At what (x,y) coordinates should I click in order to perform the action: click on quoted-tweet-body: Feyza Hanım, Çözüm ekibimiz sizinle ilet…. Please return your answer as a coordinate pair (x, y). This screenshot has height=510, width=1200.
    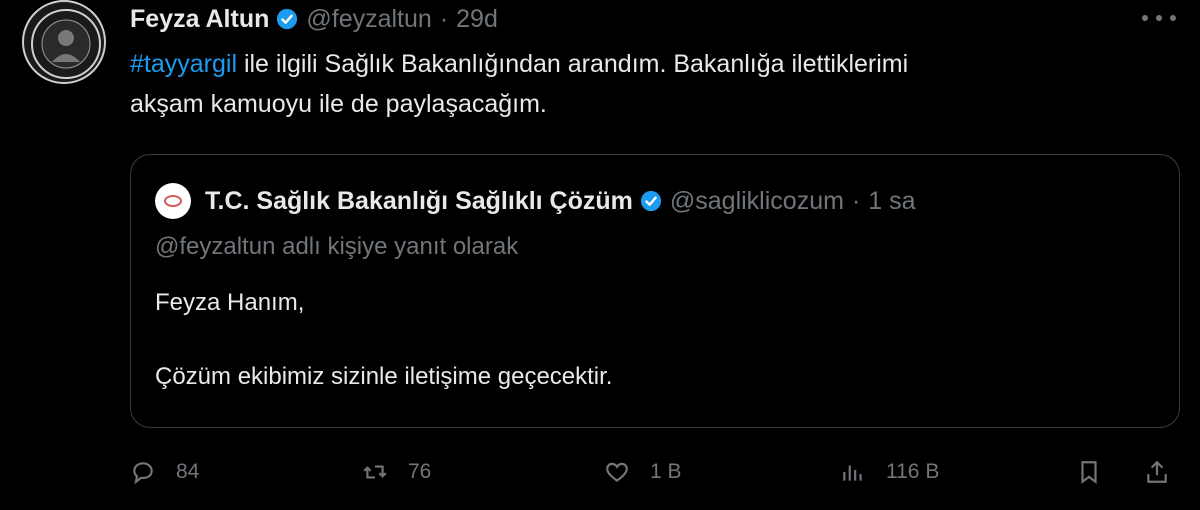
    Looking at the image, I should click on (383, 340).